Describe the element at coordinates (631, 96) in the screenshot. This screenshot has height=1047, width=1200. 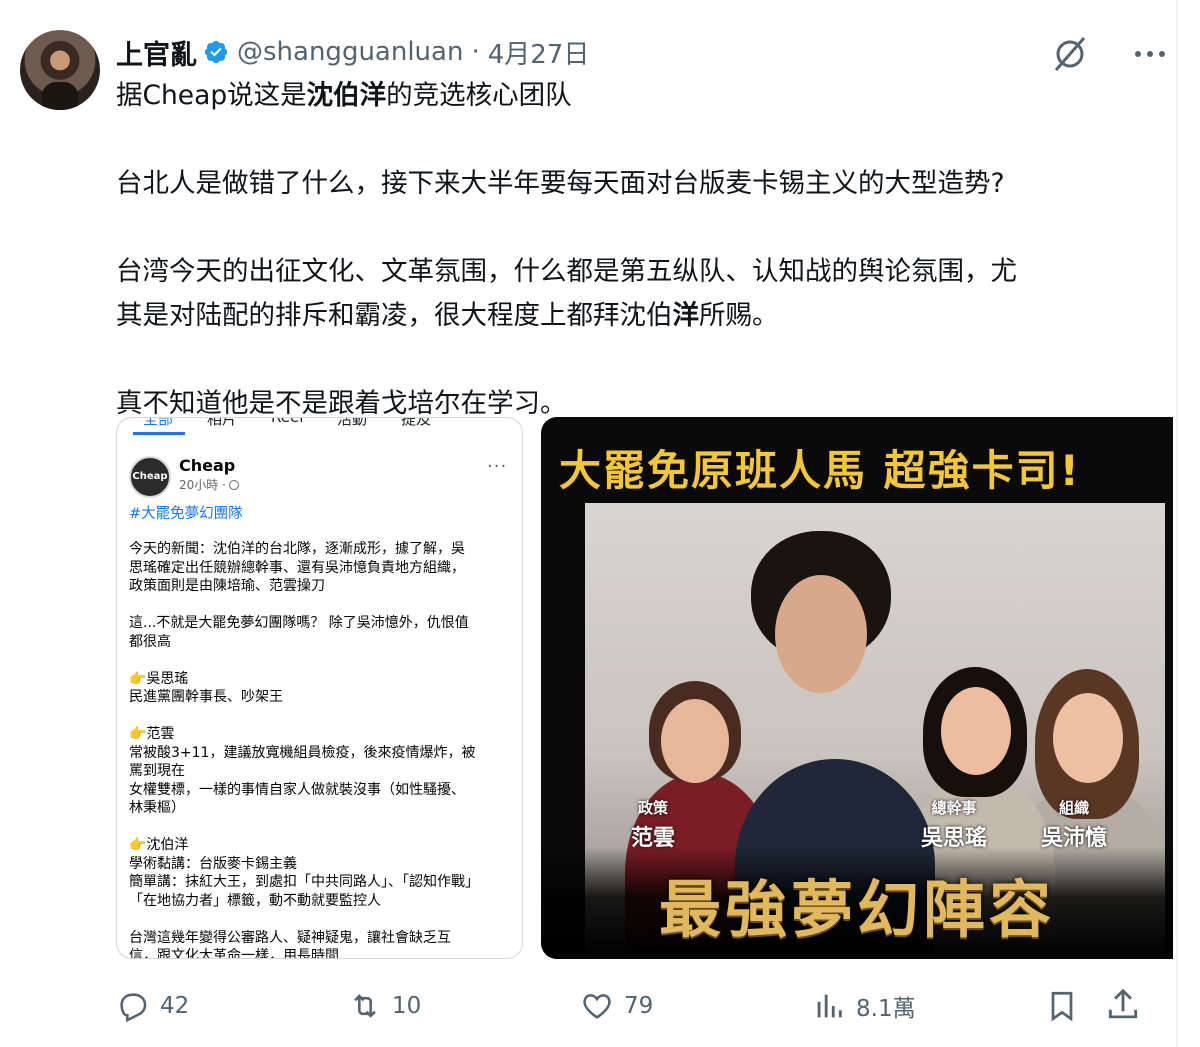
I see `tweet-line: 据Cheap说这是沈伯洋的竞选核心团队` at that location.